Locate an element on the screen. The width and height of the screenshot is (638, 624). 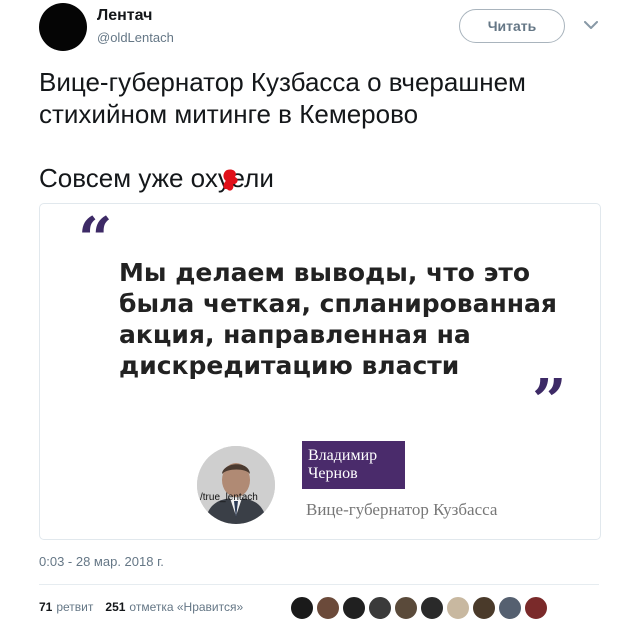
author-display-name: Лентач is located at coordinates (124, 16).